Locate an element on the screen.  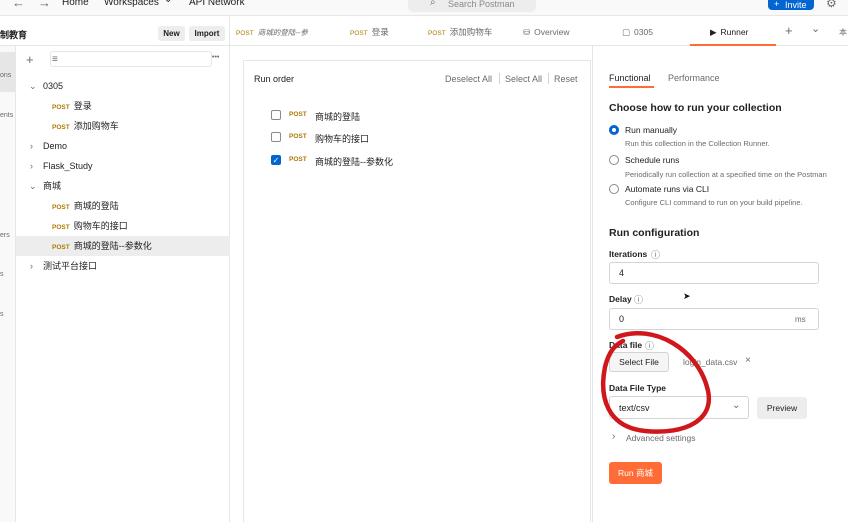
schedule-runs-radio is located at coordinates (614, 160).